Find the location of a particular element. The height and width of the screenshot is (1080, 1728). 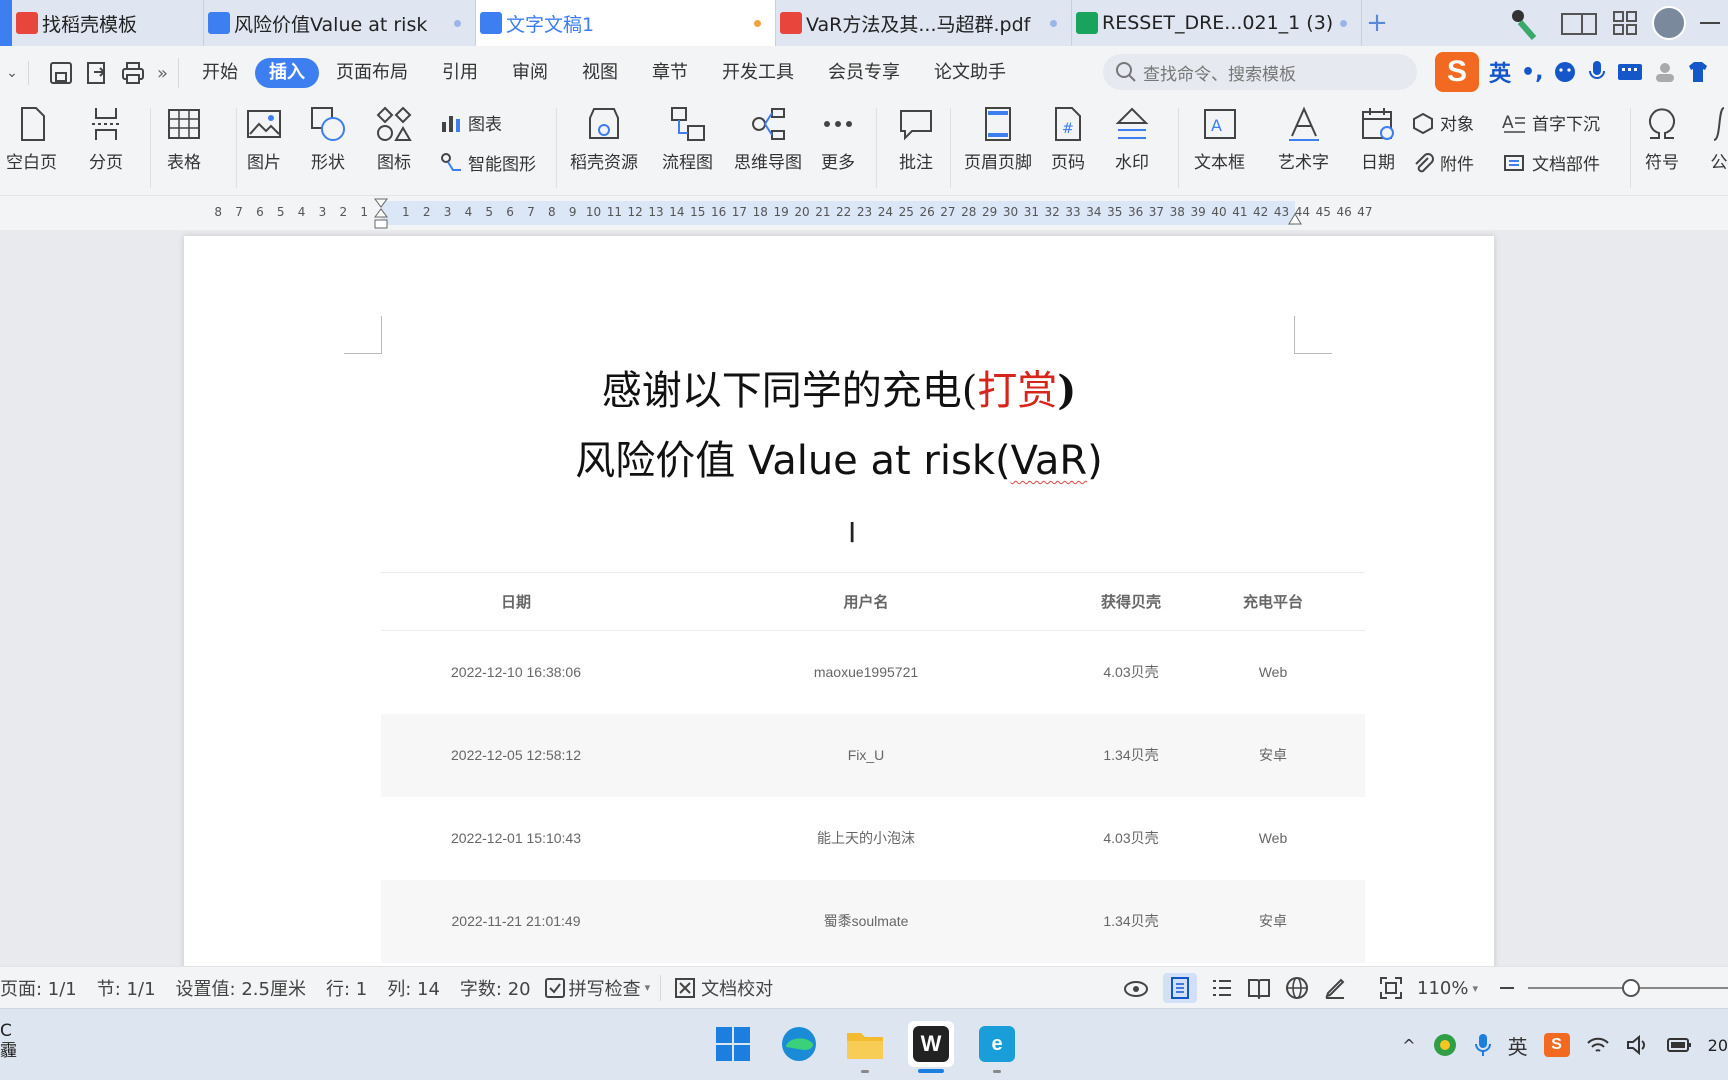

zoom-level: 110% is located at coordinates (1442, 988).